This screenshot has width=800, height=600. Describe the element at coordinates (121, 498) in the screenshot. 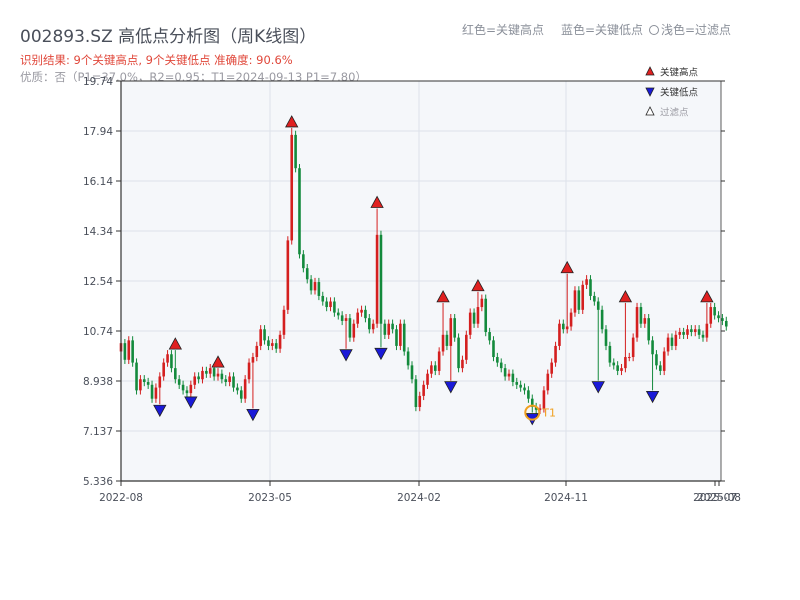

I see `x-tick-label: 2022-08` at that location.